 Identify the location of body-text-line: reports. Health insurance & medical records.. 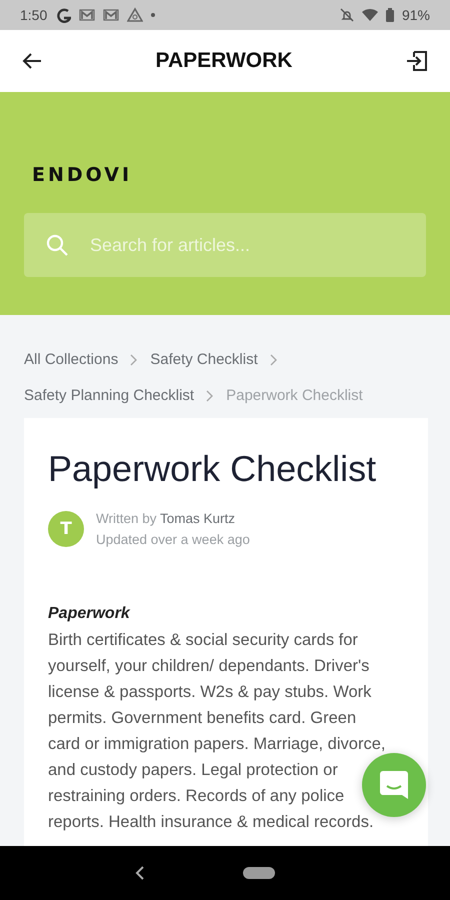
(211, 822).